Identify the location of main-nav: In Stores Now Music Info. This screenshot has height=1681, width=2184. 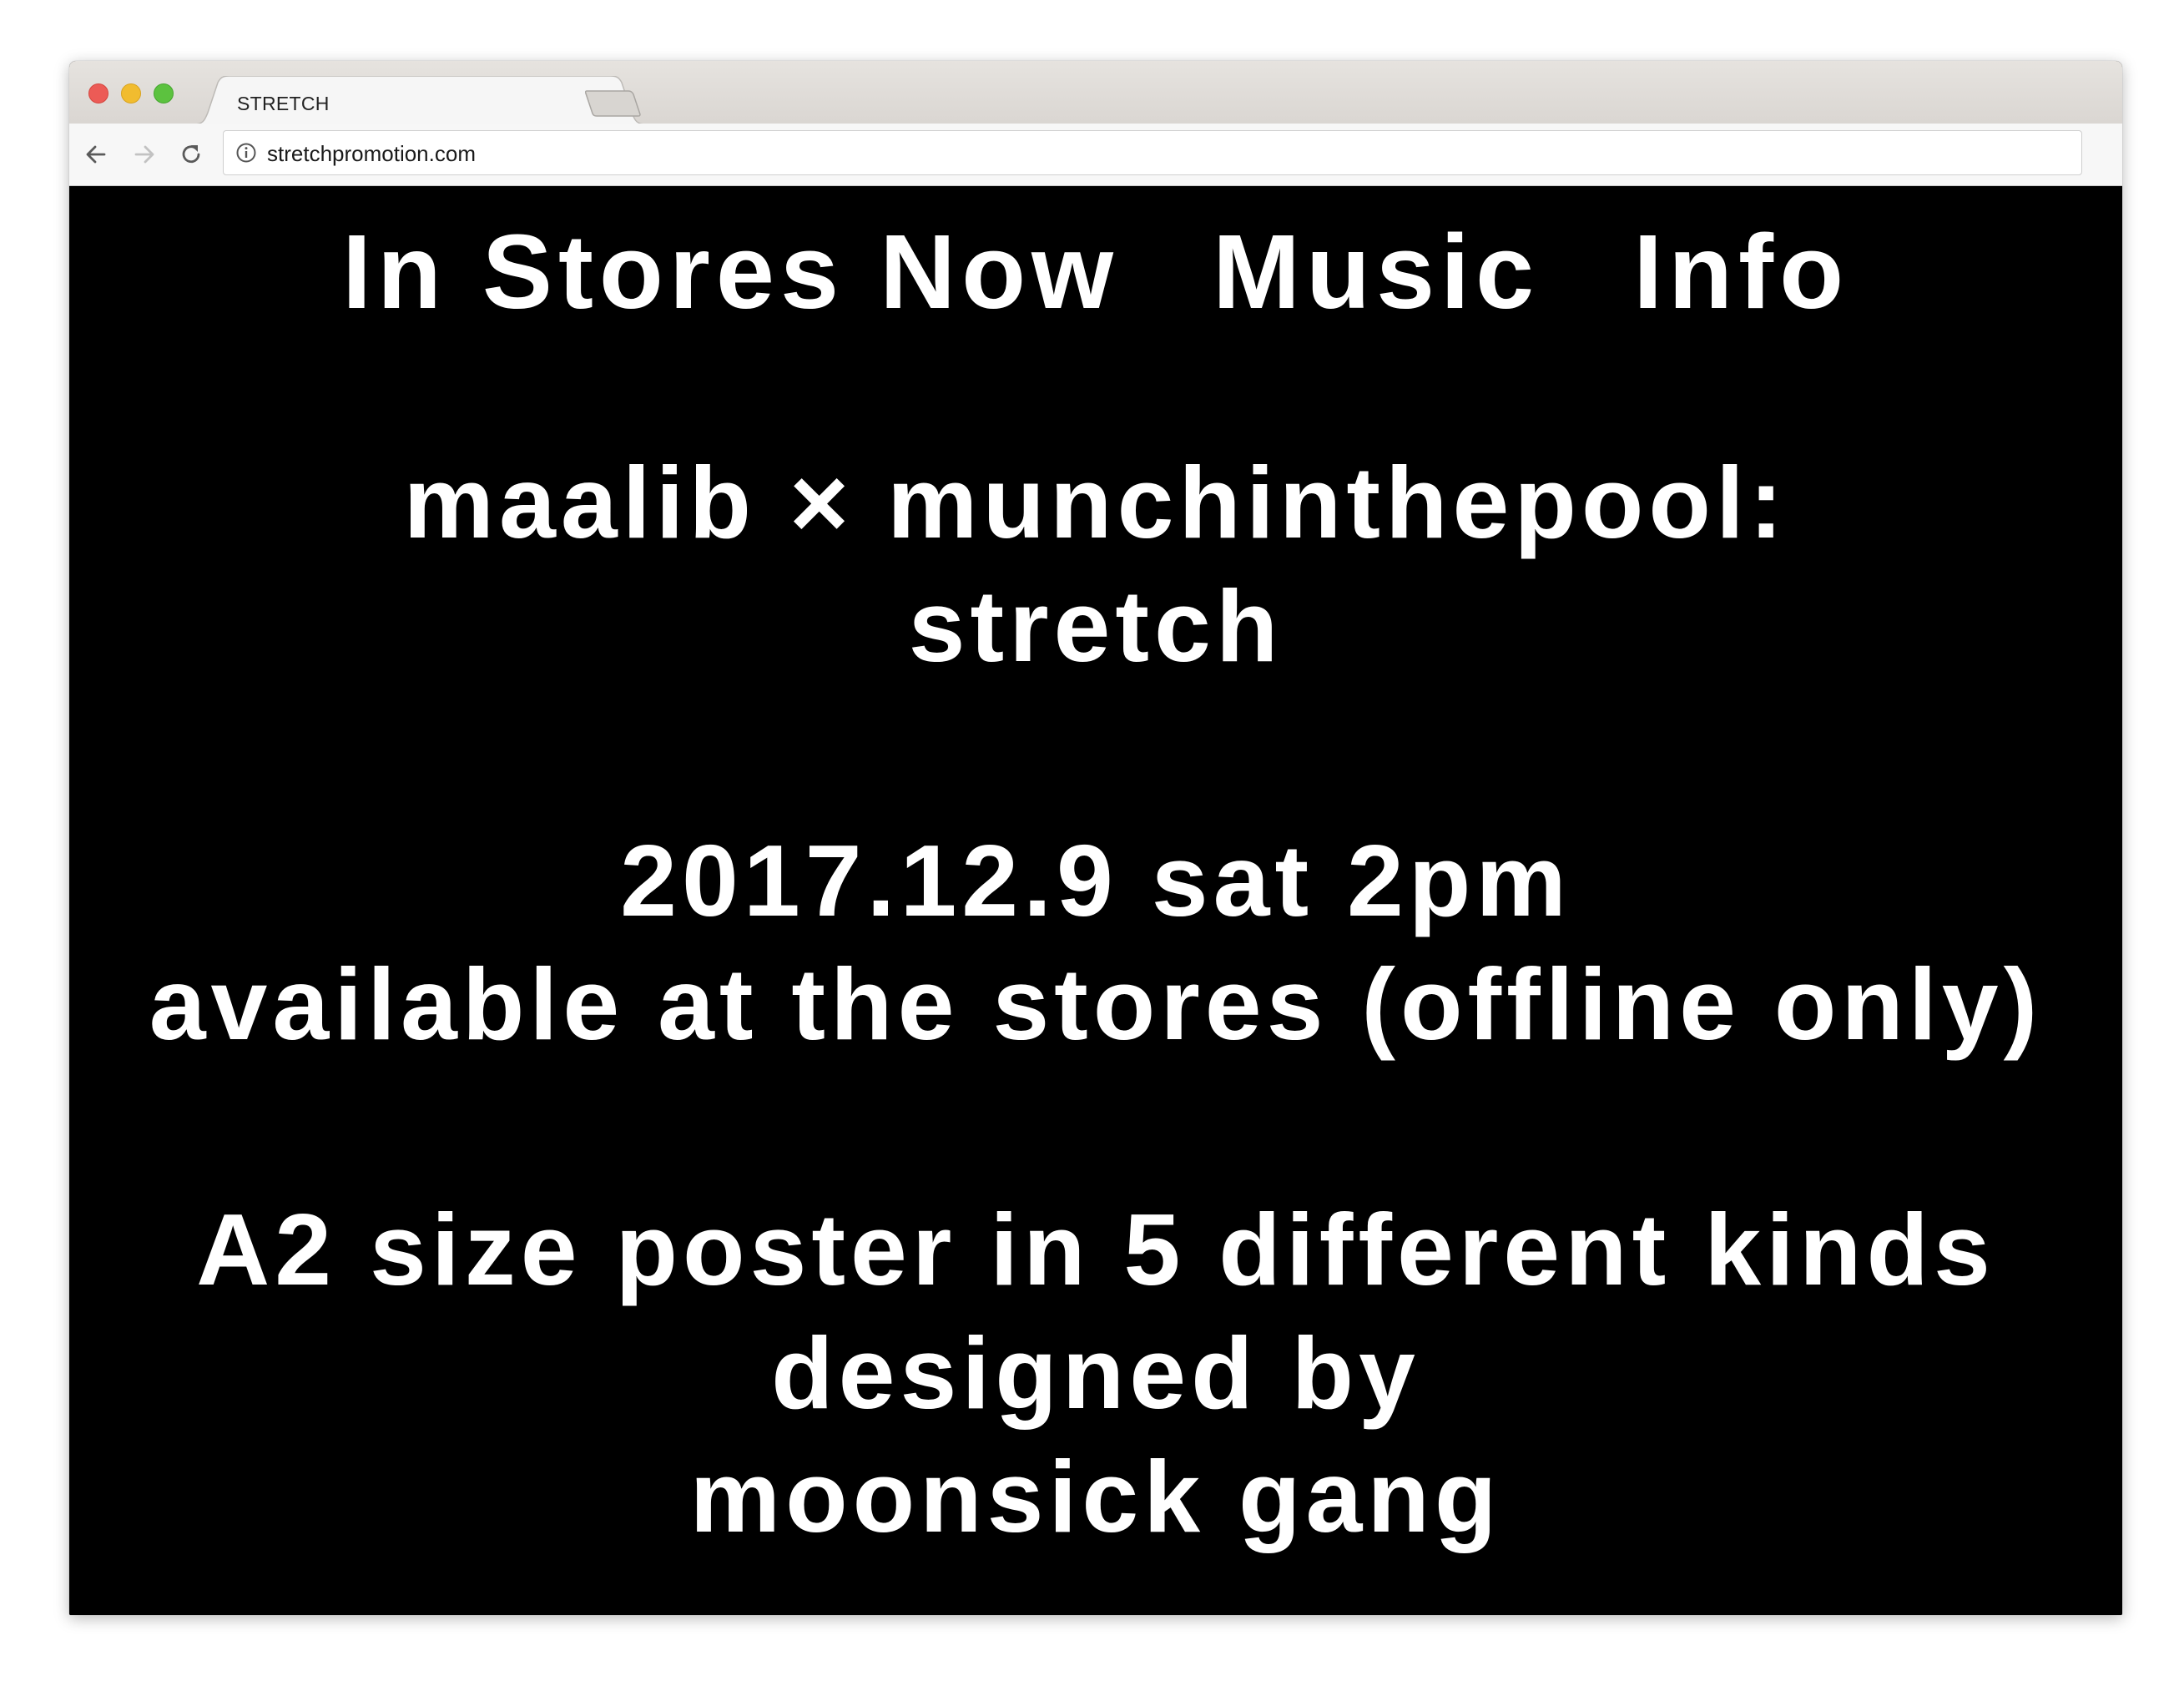
(1095, 272).